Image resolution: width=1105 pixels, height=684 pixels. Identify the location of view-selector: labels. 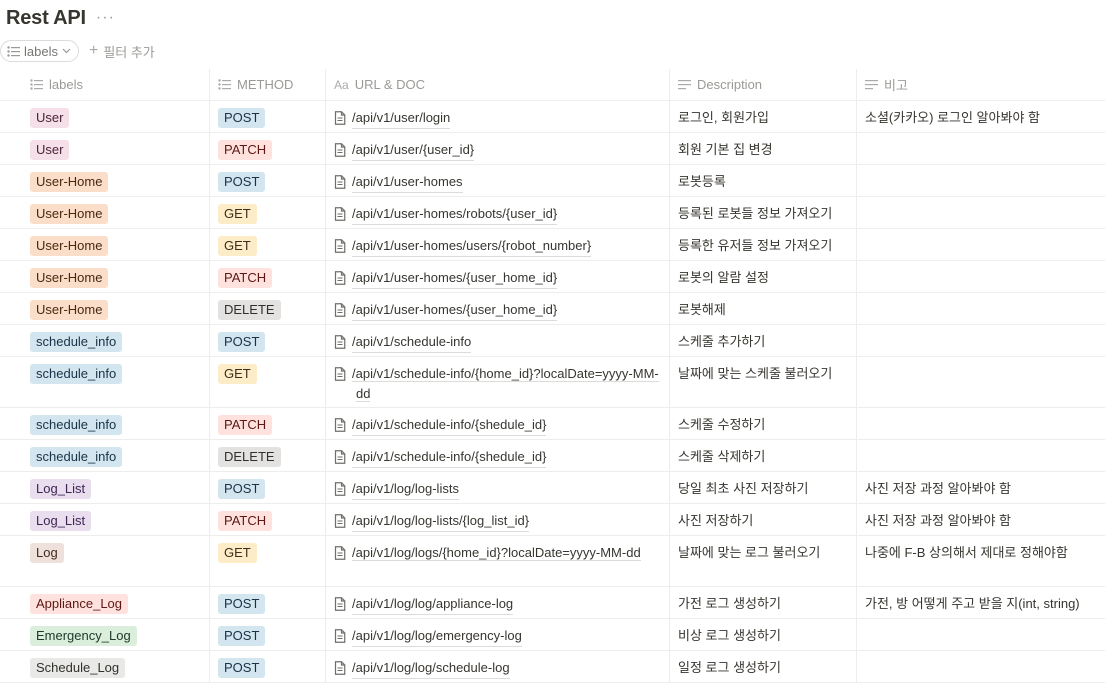
(39, 51).